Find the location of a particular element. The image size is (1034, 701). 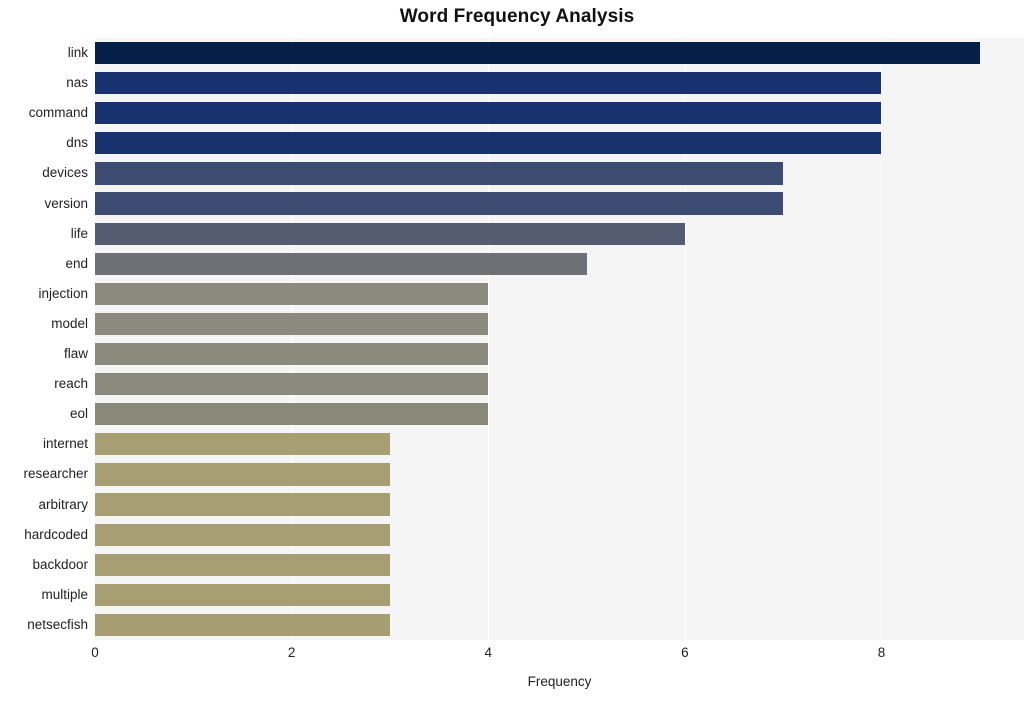

y-tick-label-nas: nas is located at coordinates (77, 83).